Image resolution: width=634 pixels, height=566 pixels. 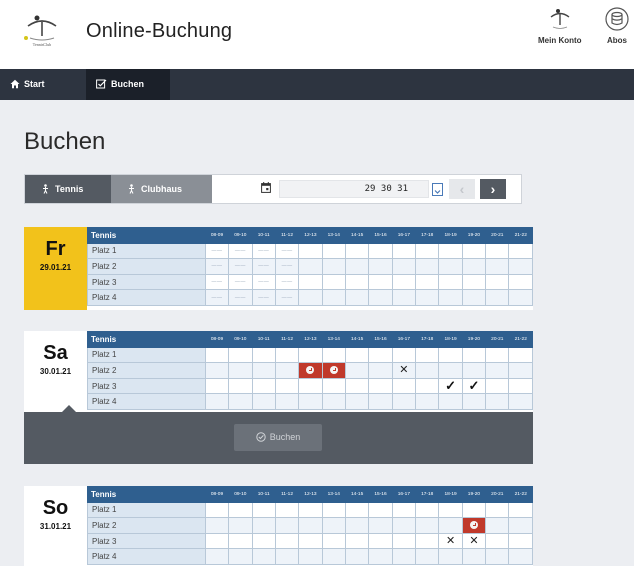 What do you see at coordinates (462, 189) in the screenshot?
I see `prev-day-button: ‹` at bounding box center [462, 189].